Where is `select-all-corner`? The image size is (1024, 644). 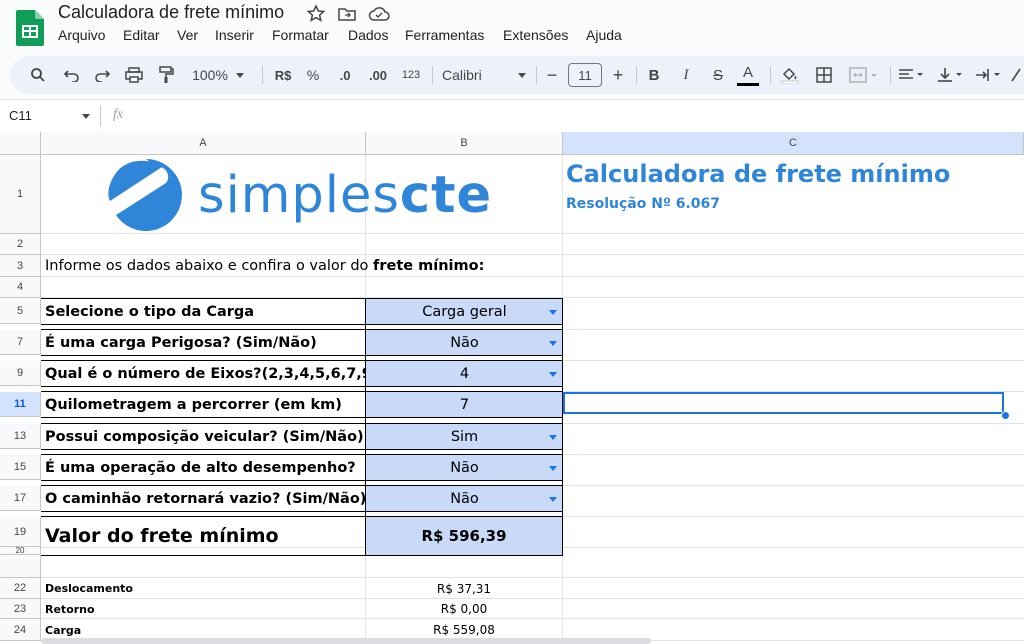
select-all-corner is located at coordinates (20, 143).